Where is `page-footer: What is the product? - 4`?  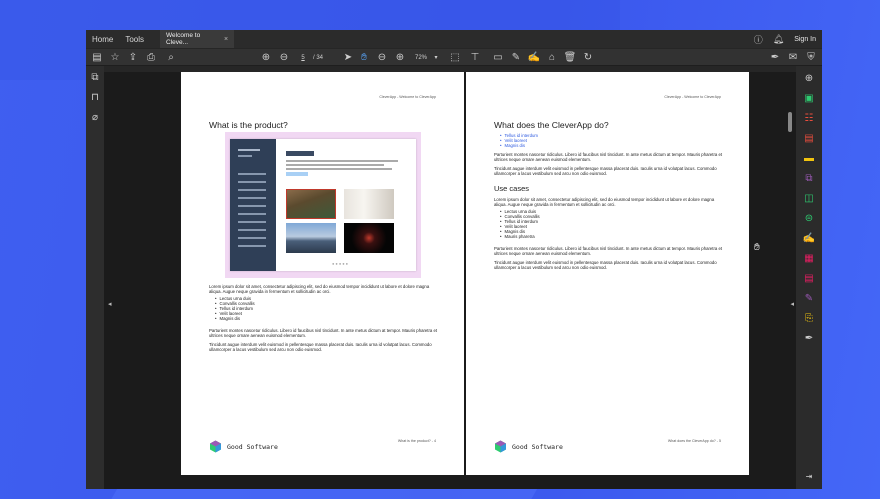 page-footer: What is the product? - 4 is located at coordinates (416, 441).